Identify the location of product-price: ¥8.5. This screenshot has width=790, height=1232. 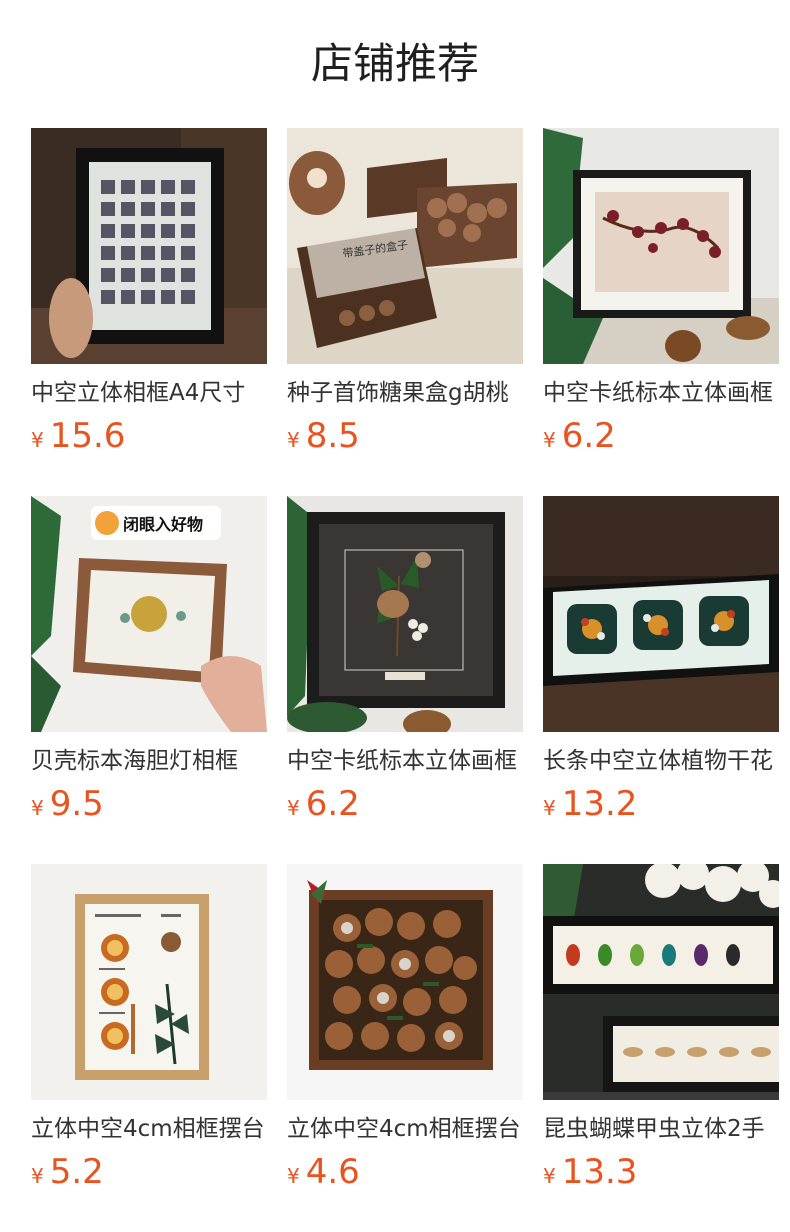
(323, 436).